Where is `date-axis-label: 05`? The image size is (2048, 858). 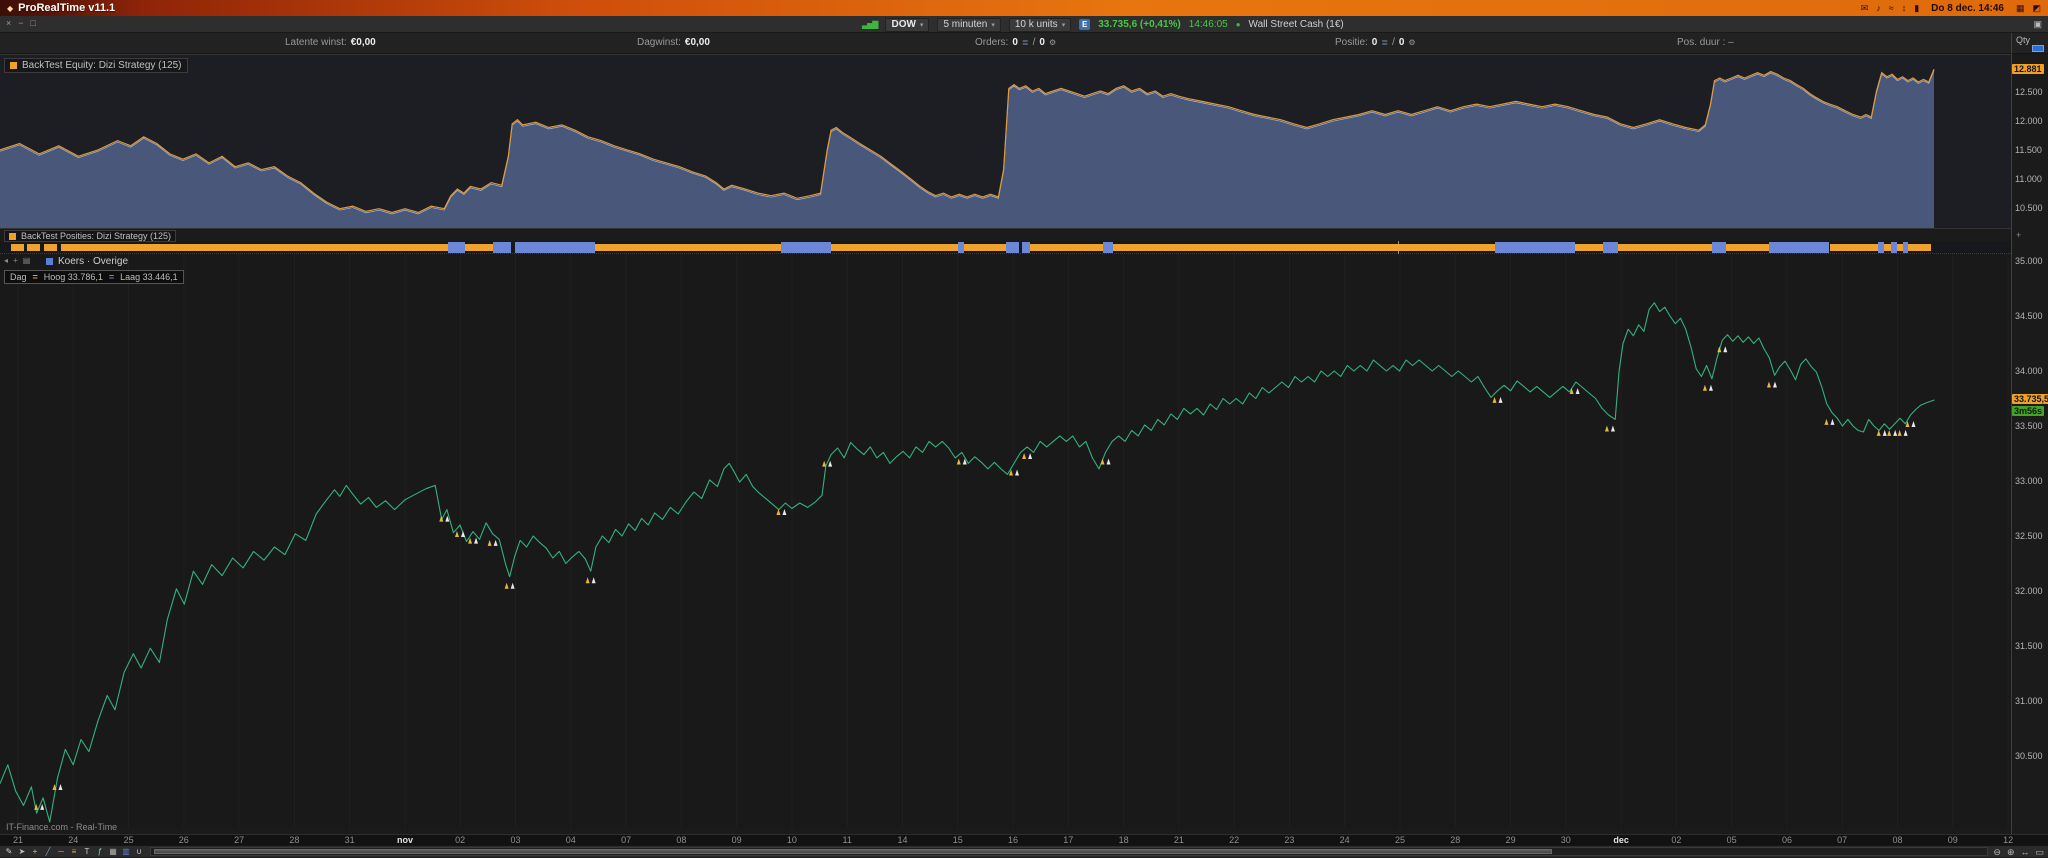
date-axis-label: 05 is located at coordinates (1731, 840).